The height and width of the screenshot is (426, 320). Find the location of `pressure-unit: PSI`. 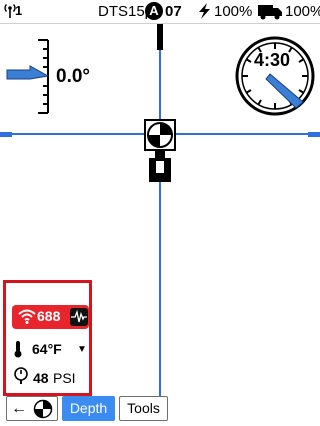

pressure-unit: PSI is located at coordinates (64, 378).